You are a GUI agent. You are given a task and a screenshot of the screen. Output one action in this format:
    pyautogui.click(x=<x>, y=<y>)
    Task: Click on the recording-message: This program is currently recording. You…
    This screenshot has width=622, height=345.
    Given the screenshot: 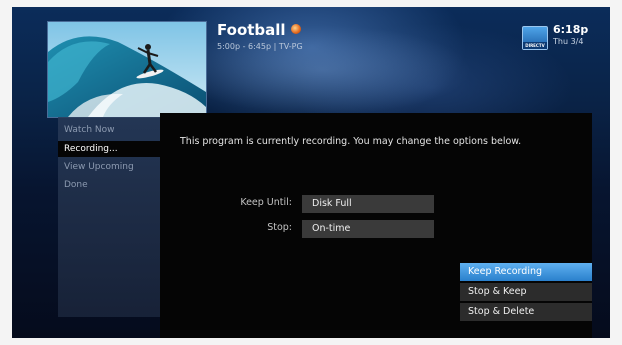 What is the action you would take?
    pyautogui.click(x=351, y=141)
    